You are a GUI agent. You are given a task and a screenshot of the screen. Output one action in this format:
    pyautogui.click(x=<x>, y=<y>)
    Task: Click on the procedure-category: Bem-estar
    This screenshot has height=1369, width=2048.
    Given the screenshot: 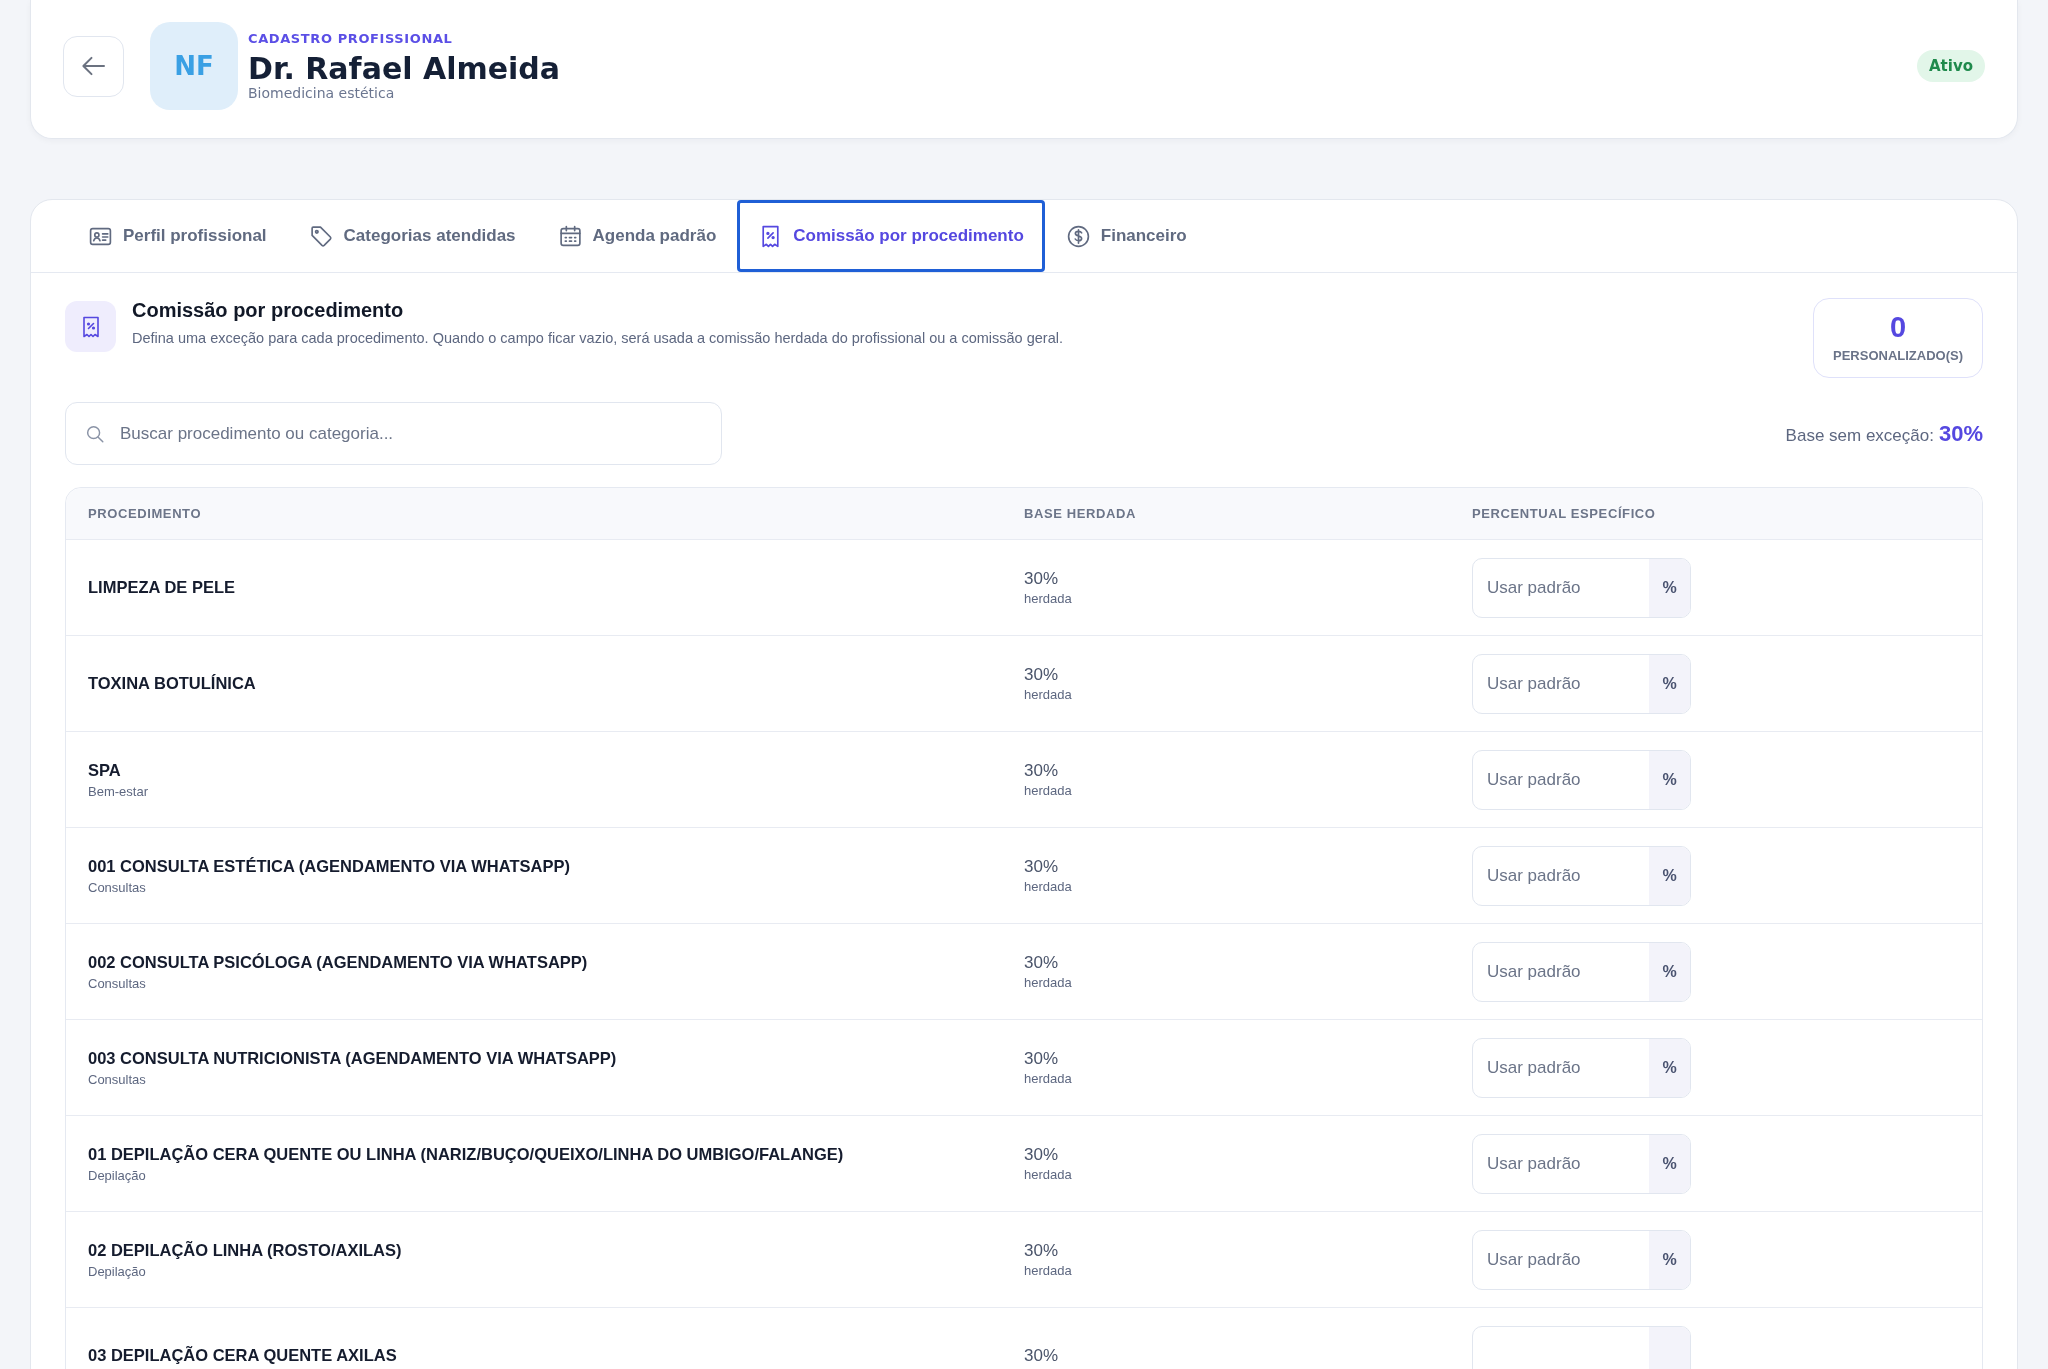 What is the action you would take?
    pyautogui.click(x=118, y=791)
    